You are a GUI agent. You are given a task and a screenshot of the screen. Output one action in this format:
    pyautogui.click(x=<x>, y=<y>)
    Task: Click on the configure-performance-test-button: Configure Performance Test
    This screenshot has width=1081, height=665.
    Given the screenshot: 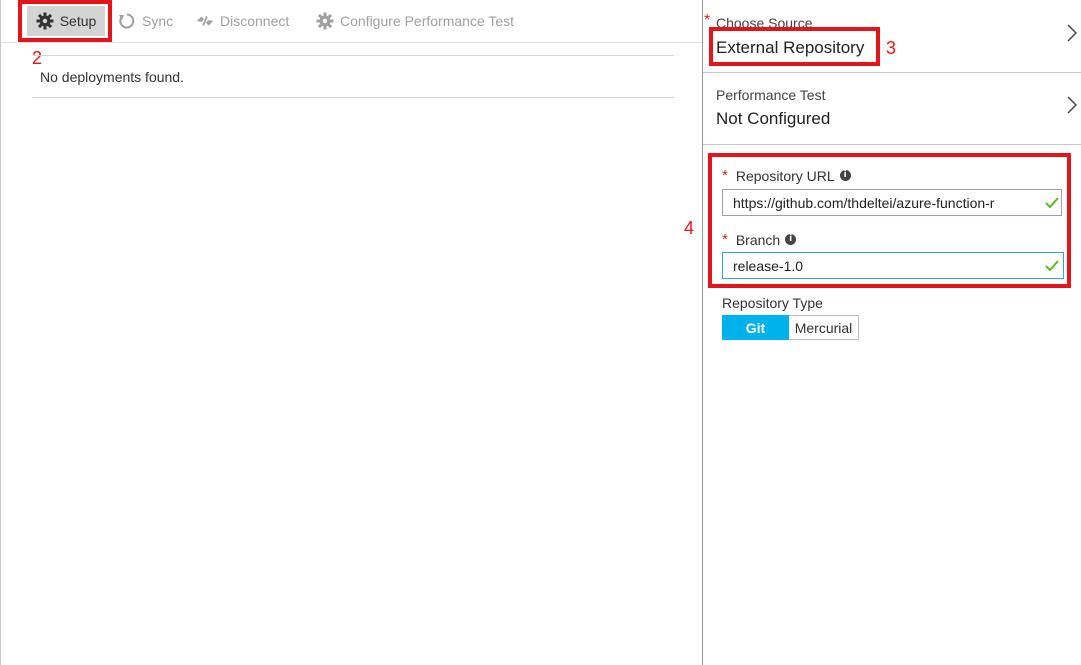 What is the action you would take?
    pyautogui.click(x=415, y=21)
    